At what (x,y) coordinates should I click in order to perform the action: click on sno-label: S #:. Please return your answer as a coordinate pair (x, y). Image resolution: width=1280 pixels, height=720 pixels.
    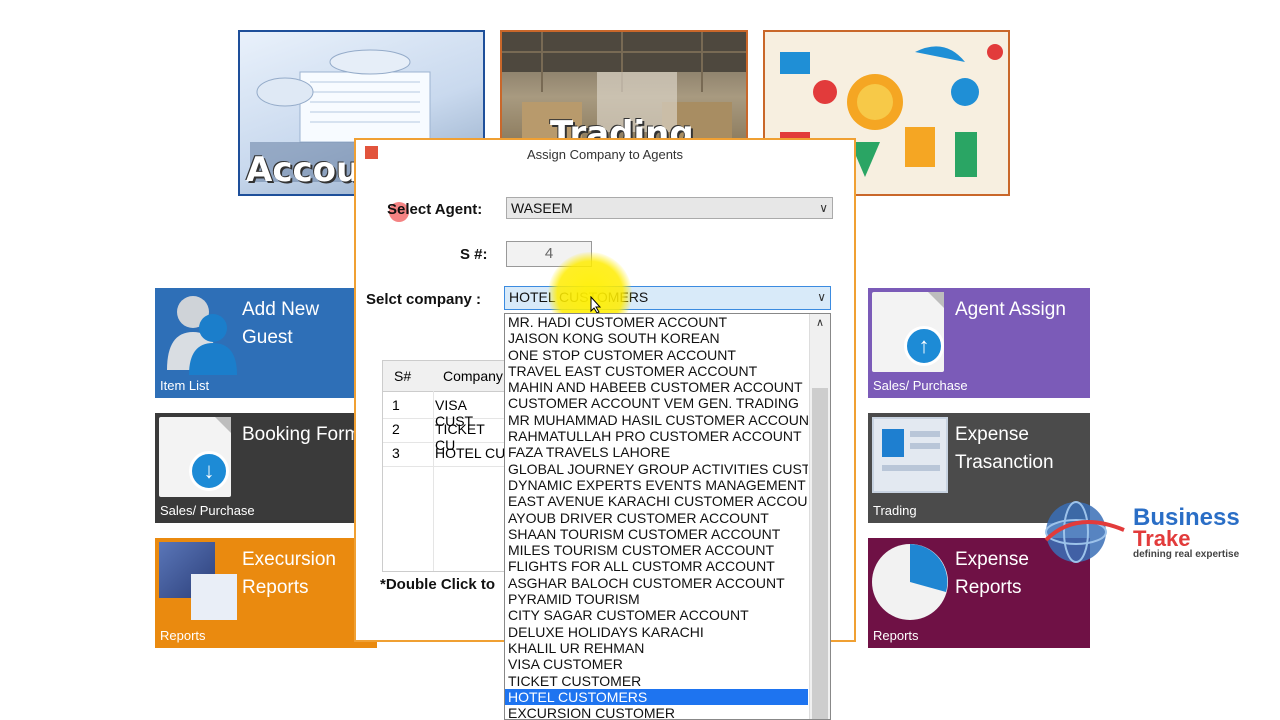
    Looking at the image, I should click on (474, 254).